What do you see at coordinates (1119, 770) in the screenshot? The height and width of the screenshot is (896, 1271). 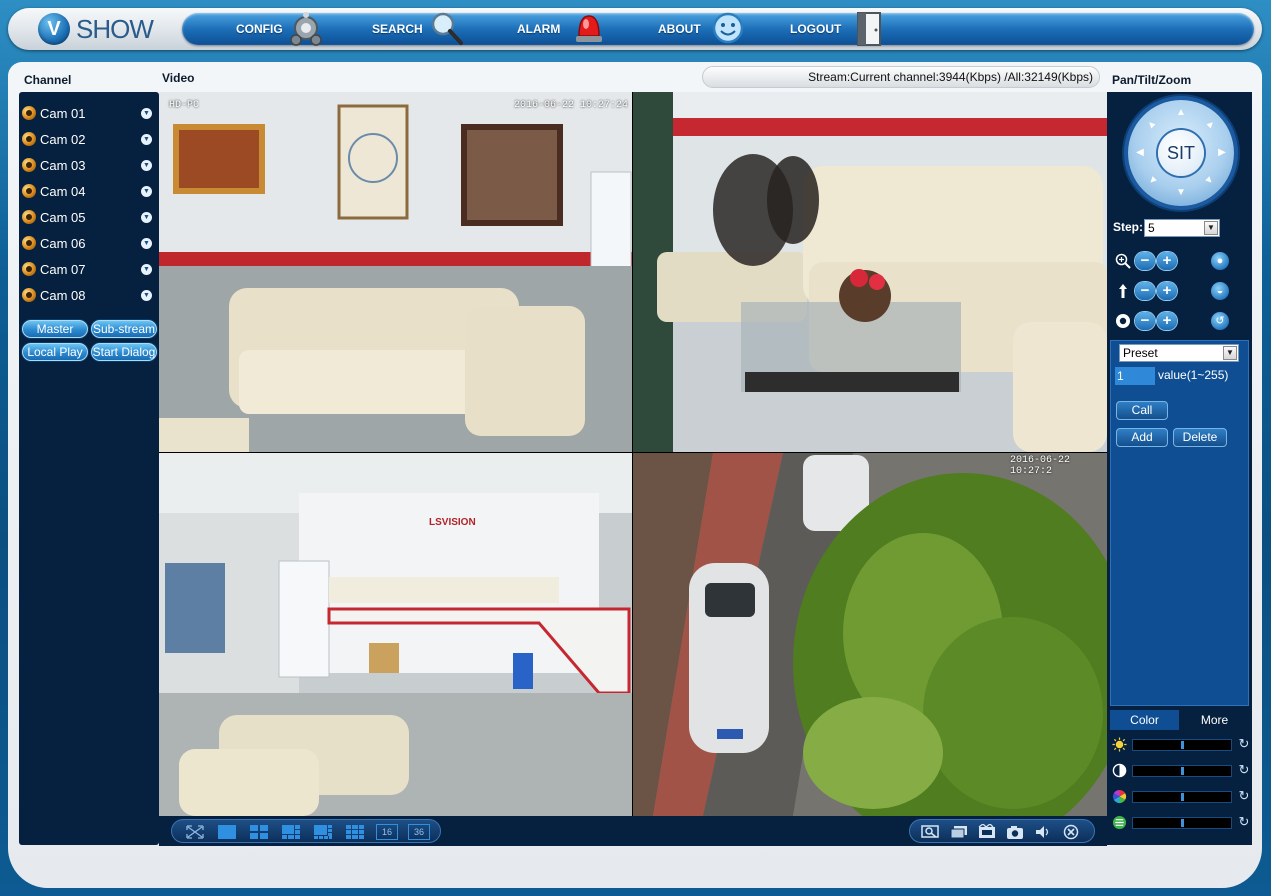 I see `contrast-icon` at bounding box center [1119, 770].